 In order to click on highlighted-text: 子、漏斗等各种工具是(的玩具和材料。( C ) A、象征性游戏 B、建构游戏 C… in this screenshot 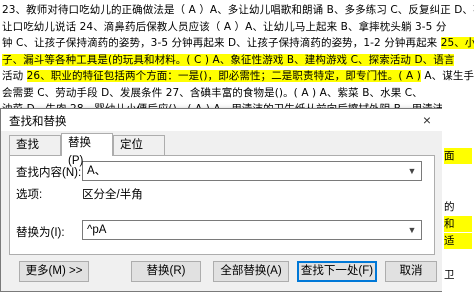, I will do `click(228, 59)`.